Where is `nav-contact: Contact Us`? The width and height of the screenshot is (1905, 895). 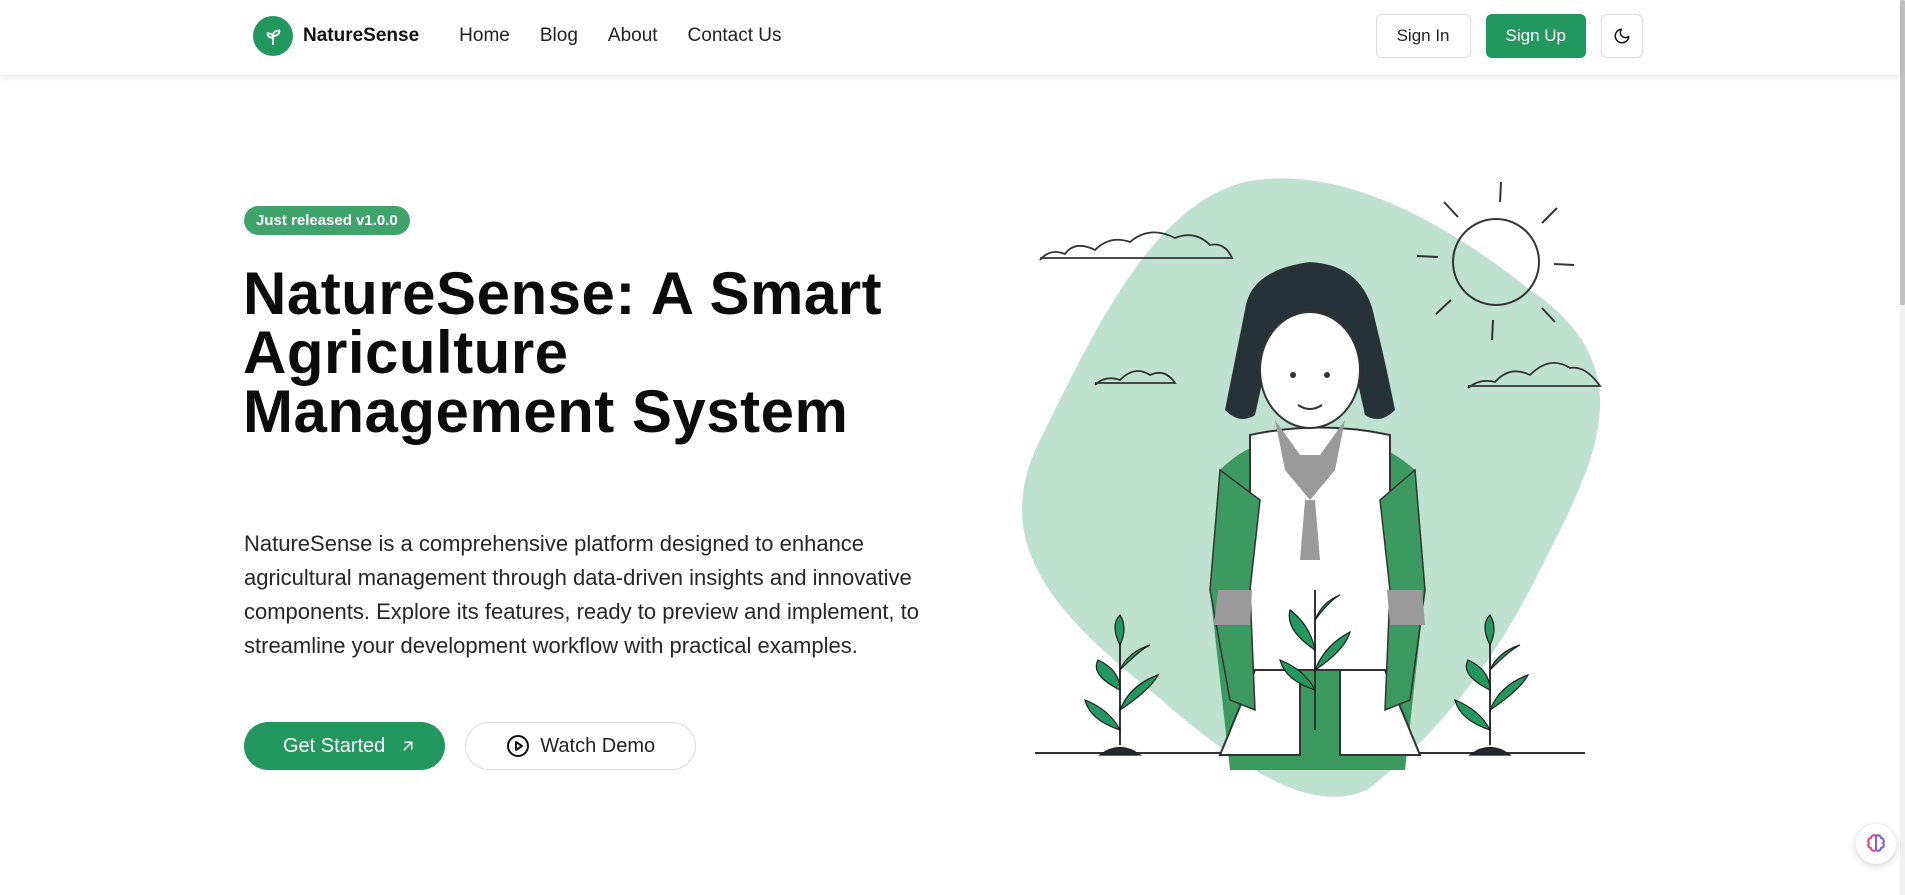 nav-contact: Contact Us is located at coordinates (735, 36).